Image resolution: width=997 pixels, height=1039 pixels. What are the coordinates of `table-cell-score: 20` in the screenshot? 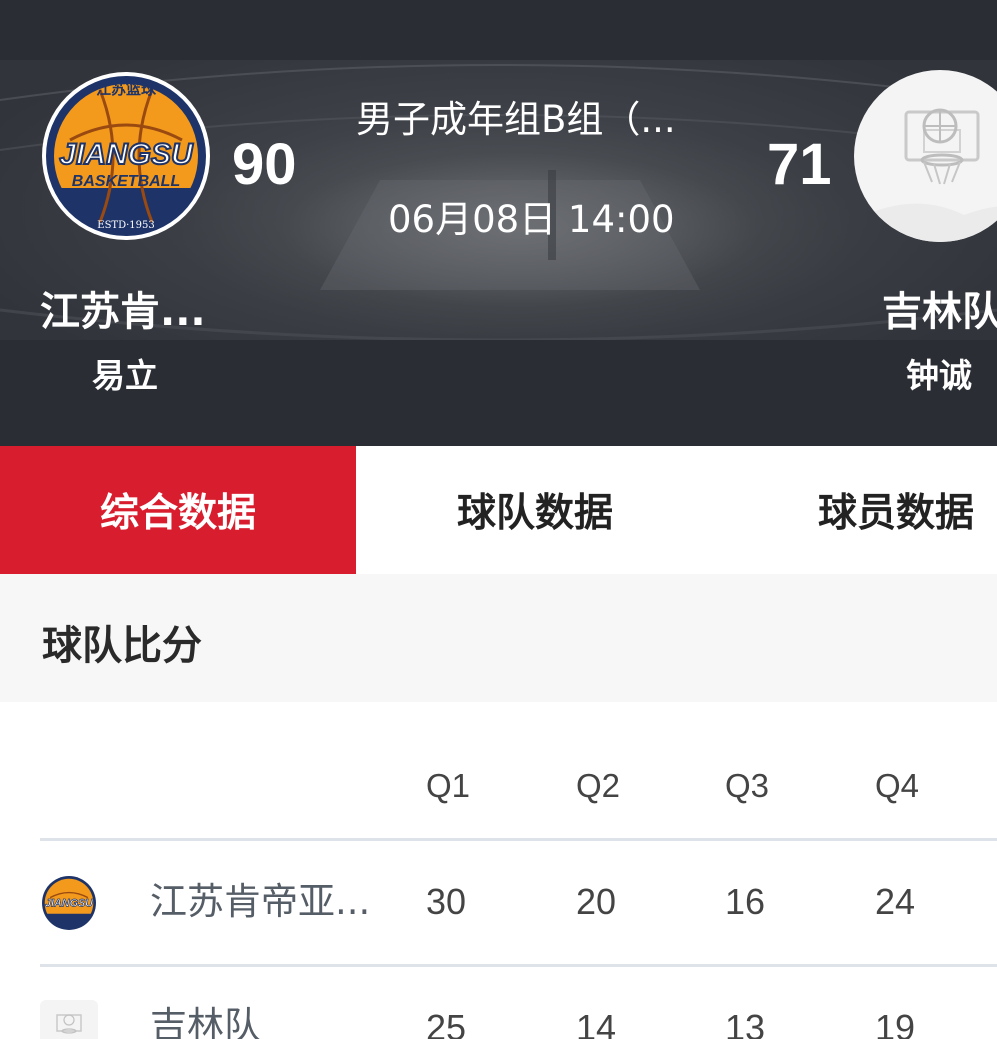 It's located at (596, 901).